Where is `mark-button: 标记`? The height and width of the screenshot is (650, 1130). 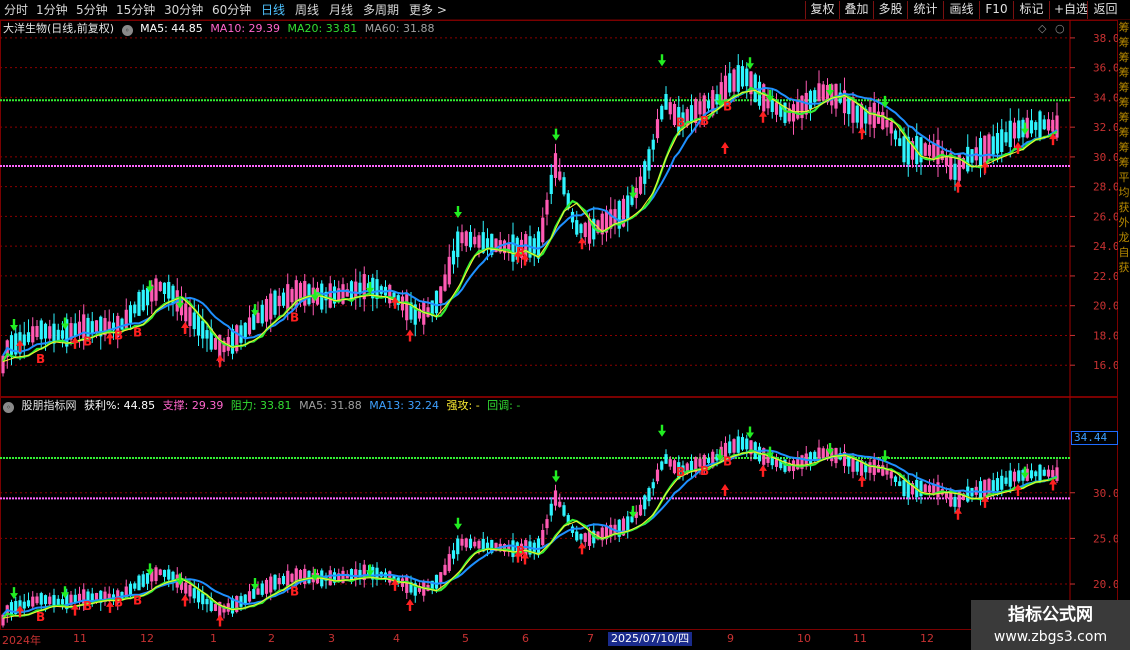
mark-button: 标记 is located at coordinates (1031, 10).